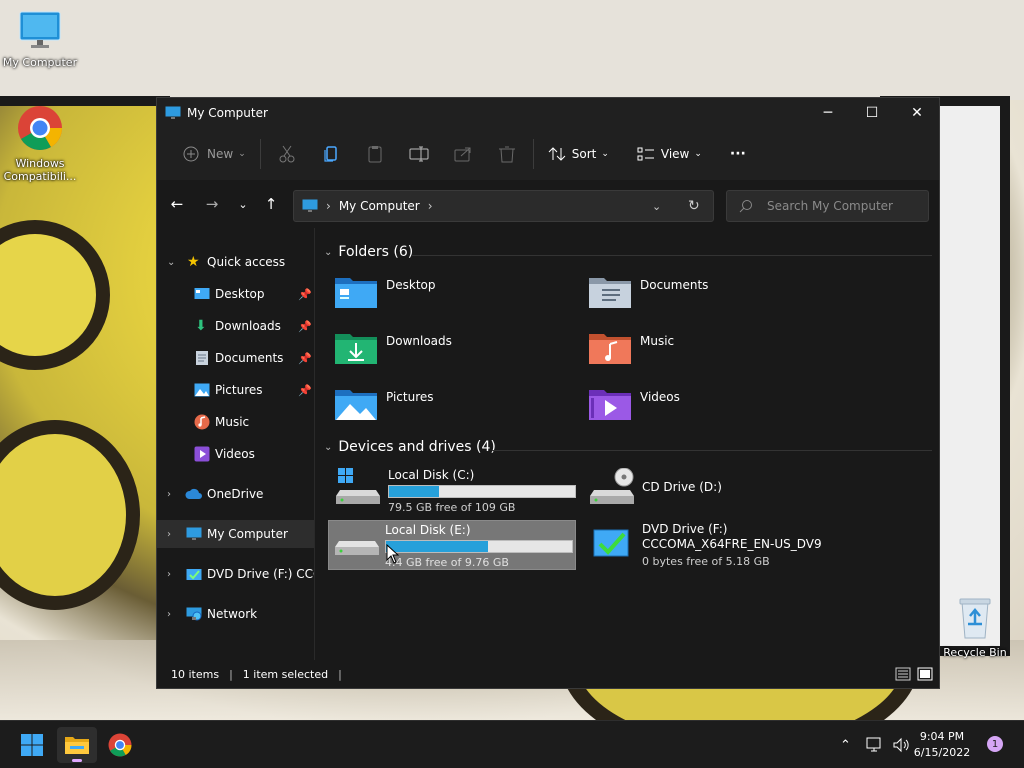 The image size is (1024, 768). I want to click on folder-tile-pictures: Pictures, so click(454, 409).